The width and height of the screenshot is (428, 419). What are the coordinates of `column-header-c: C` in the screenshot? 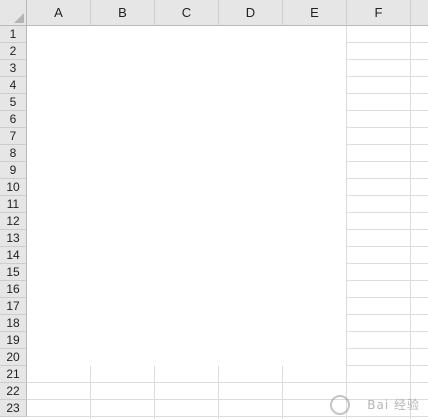 It's located at (187, 13).